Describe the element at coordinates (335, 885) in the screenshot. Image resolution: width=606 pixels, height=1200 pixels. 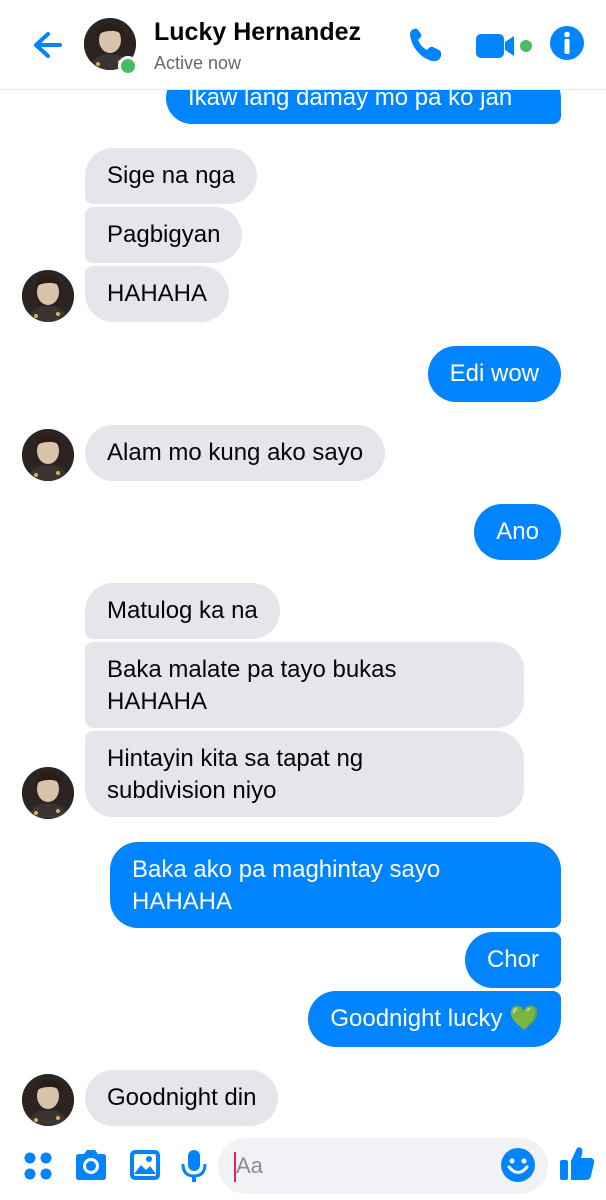
I see `outgoing-message: Baka ako pa maghintay sayo HAHAHA` at that location.